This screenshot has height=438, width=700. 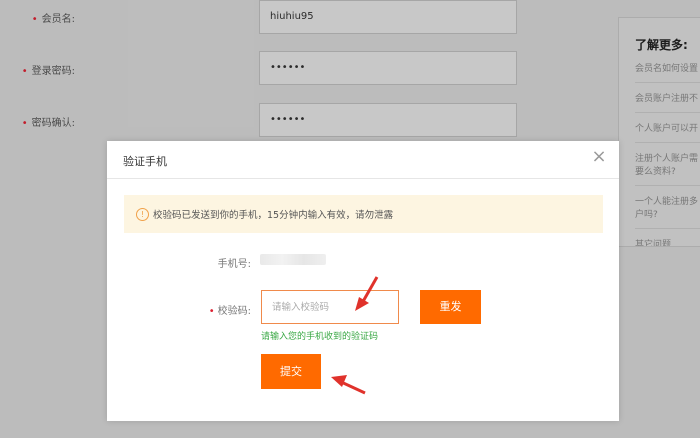 I want to click on code-hint: 请输入您的手机收到的验证码, so click(x=320, y=337).